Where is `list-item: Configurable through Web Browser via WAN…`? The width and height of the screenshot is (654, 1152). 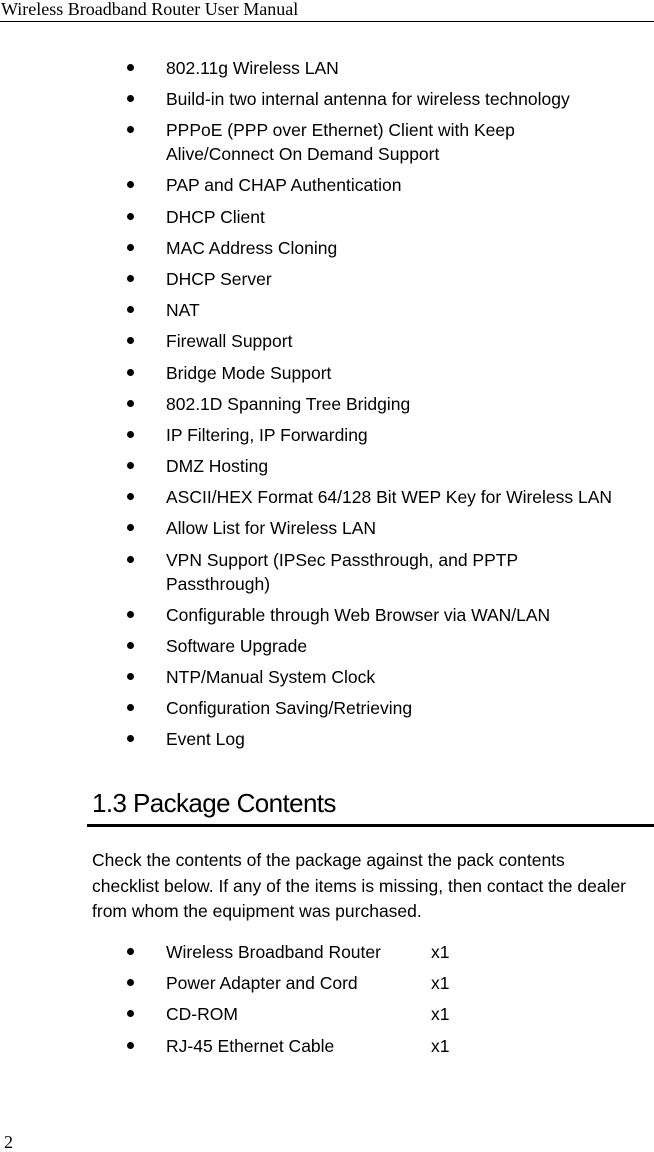
list-item: Configurable through Web Browser via WAN… is located at coordinates (327, 618).